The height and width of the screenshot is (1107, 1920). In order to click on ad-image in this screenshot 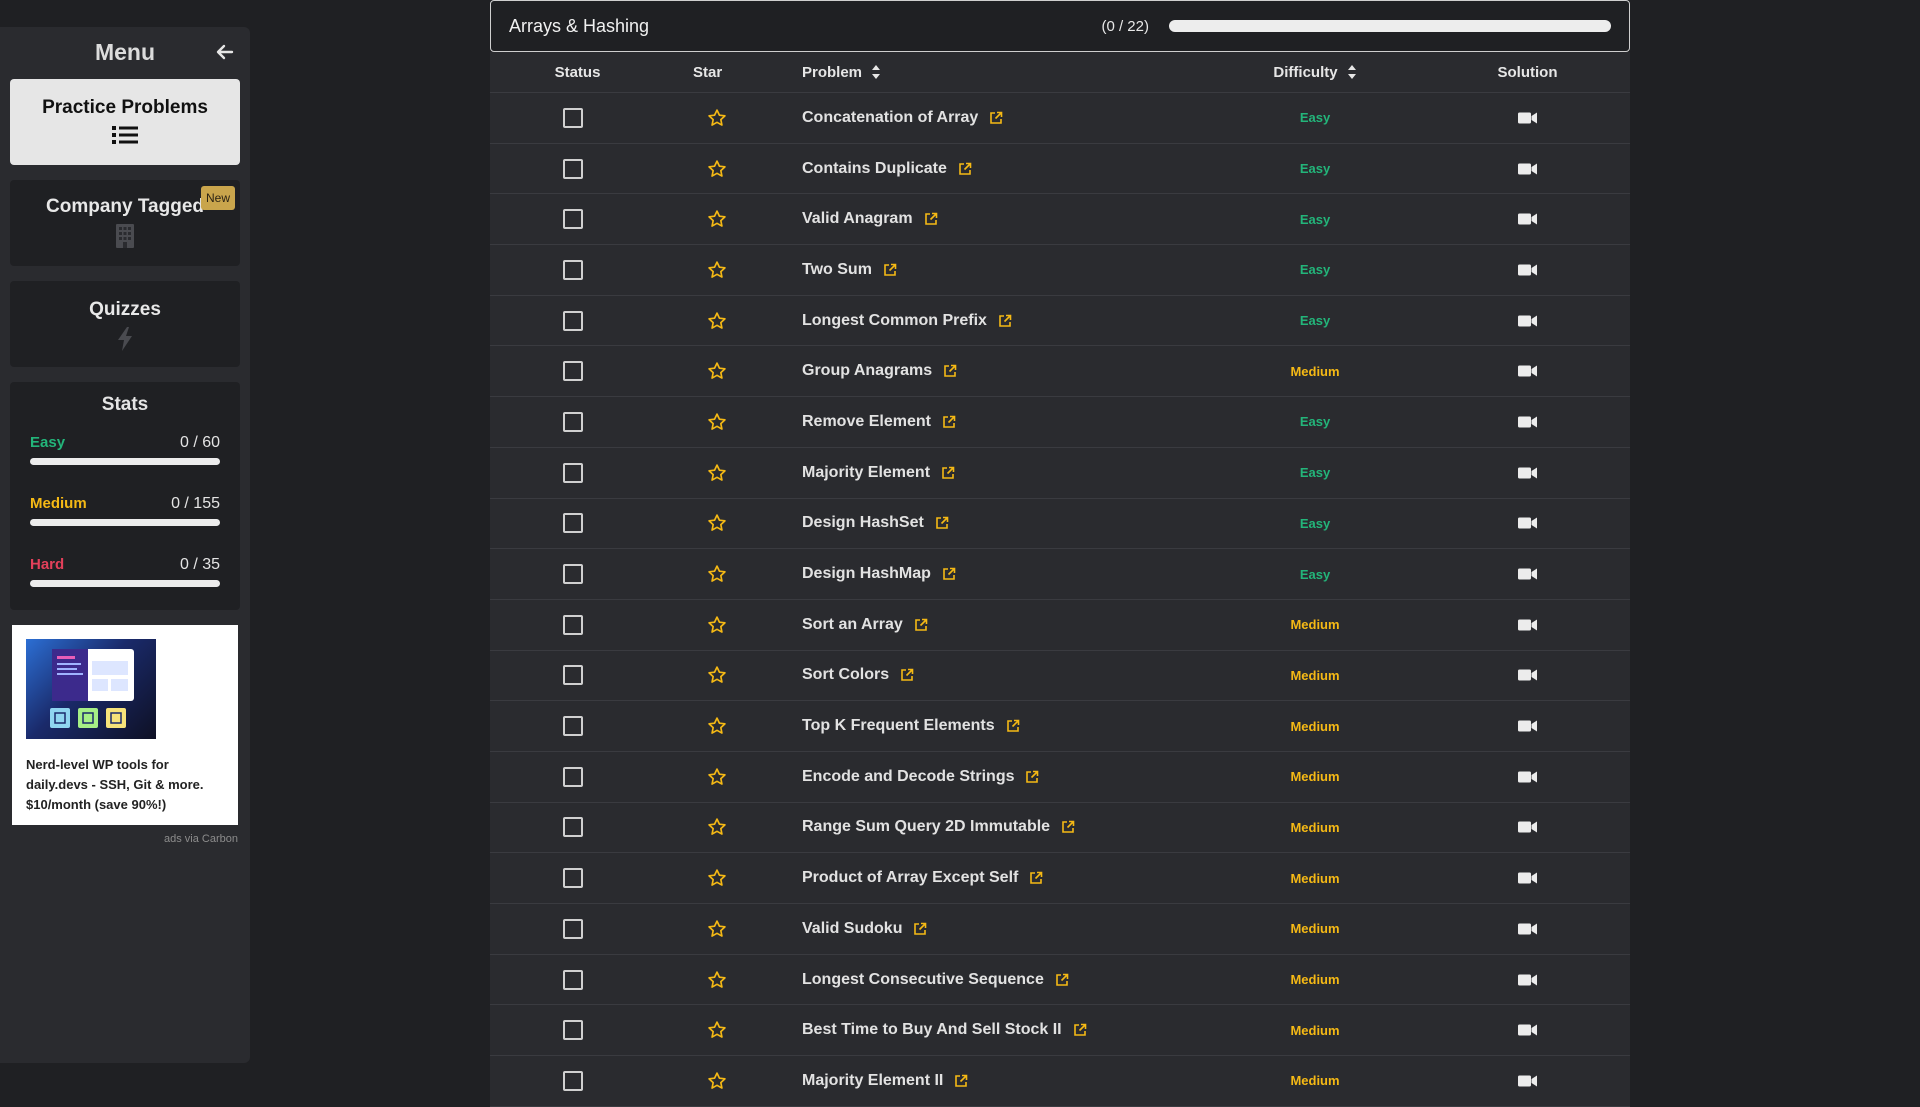, I will do `click(91, 689)`.